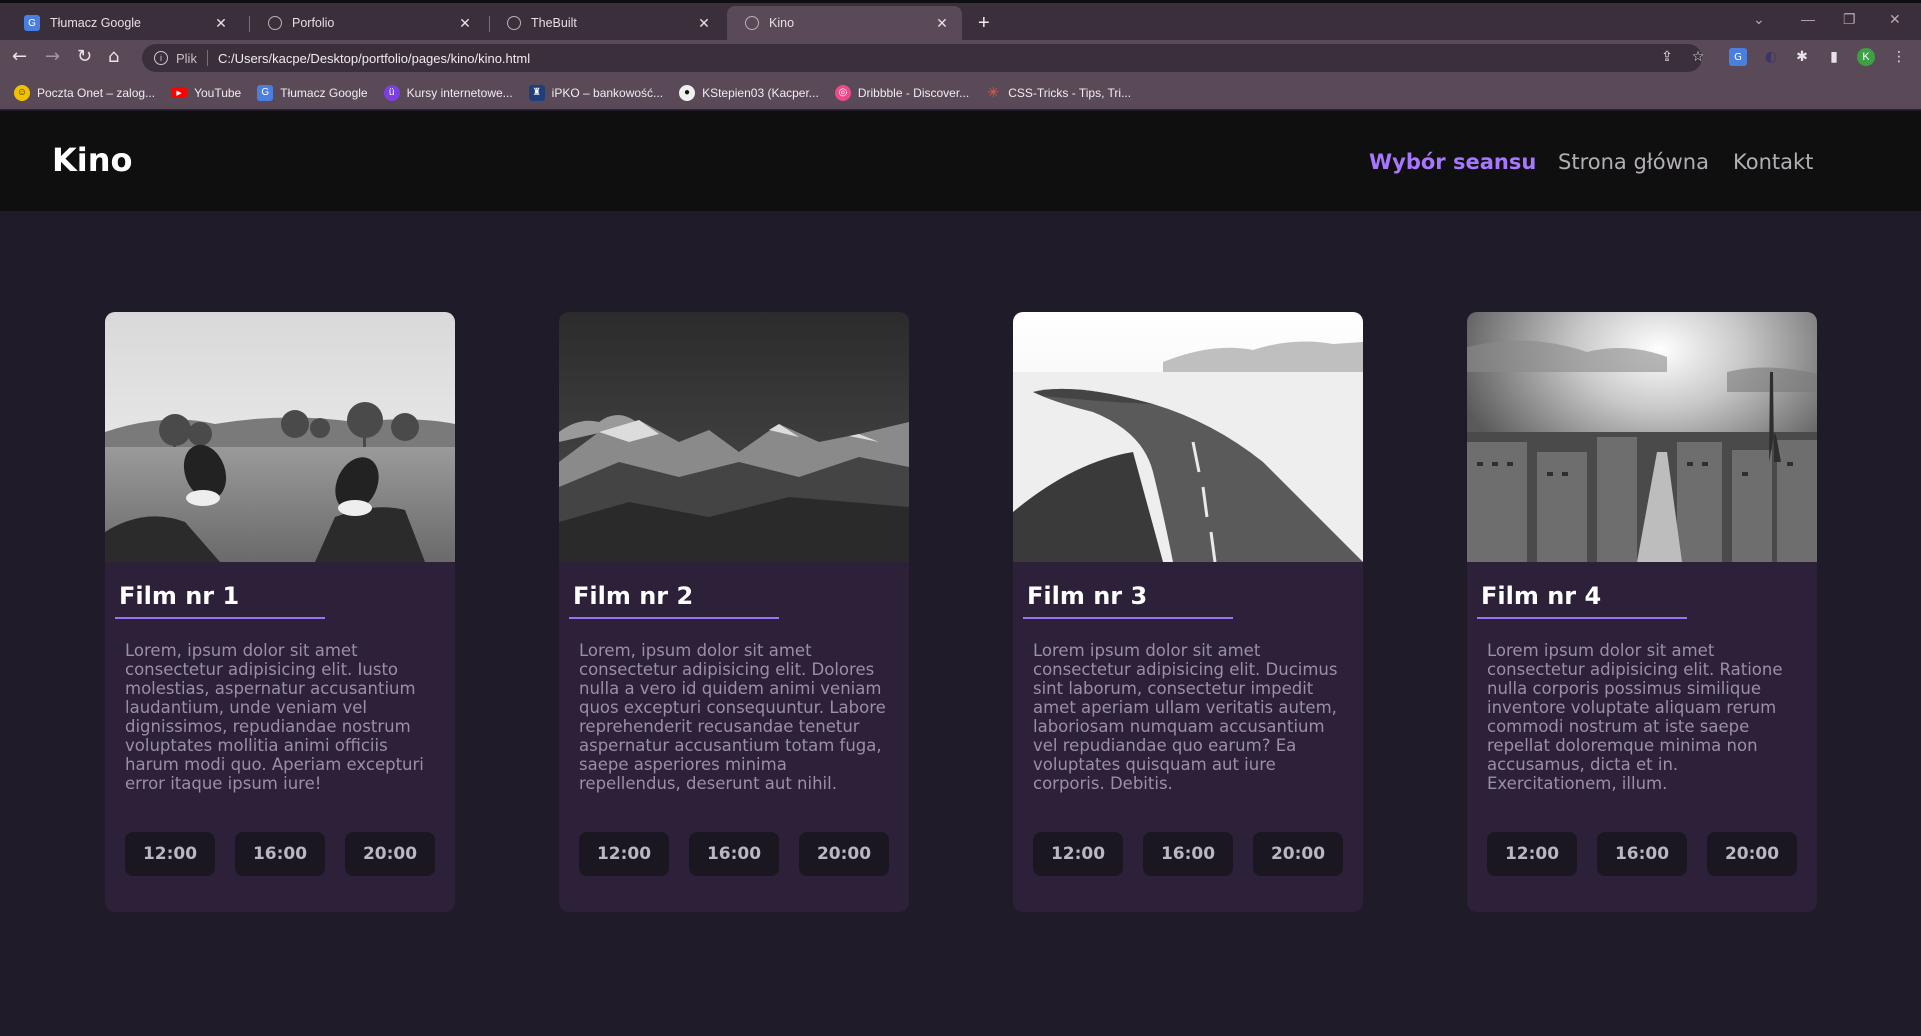  What do you see at coordinates (1773, 162) in the screenshot?
I see `nav-kontakt: Kontakt` at bounding box center [1773, 162].